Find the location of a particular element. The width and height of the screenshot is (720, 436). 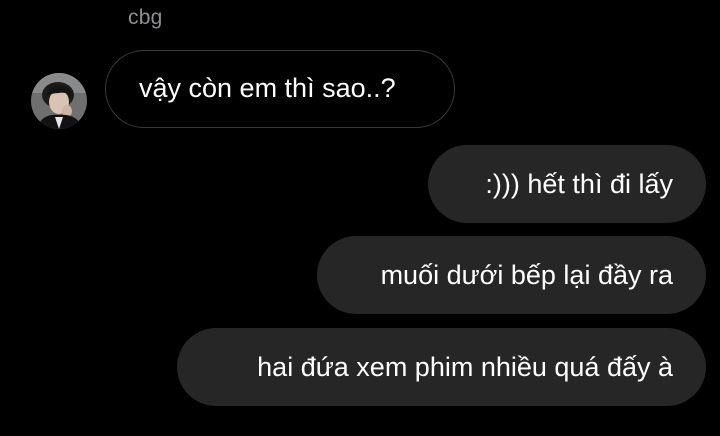

message-bubble-outgoing: muối dưới bếp lại đầy ra is located at coordinates (511, 275).